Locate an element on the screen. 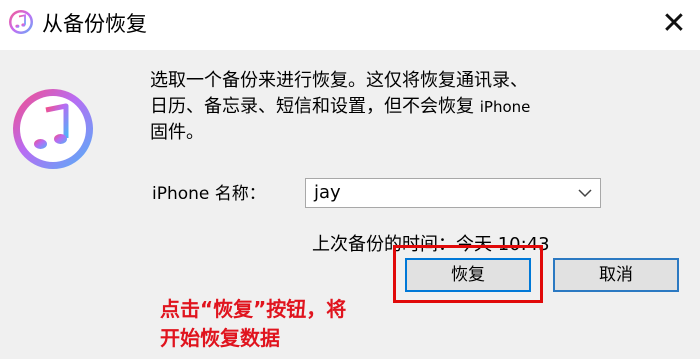 This screenshot has width=700, height=359. annotation-note: 点击“恢复”按钮，将 开始恢复数据 is located at coordinates (253, 324).